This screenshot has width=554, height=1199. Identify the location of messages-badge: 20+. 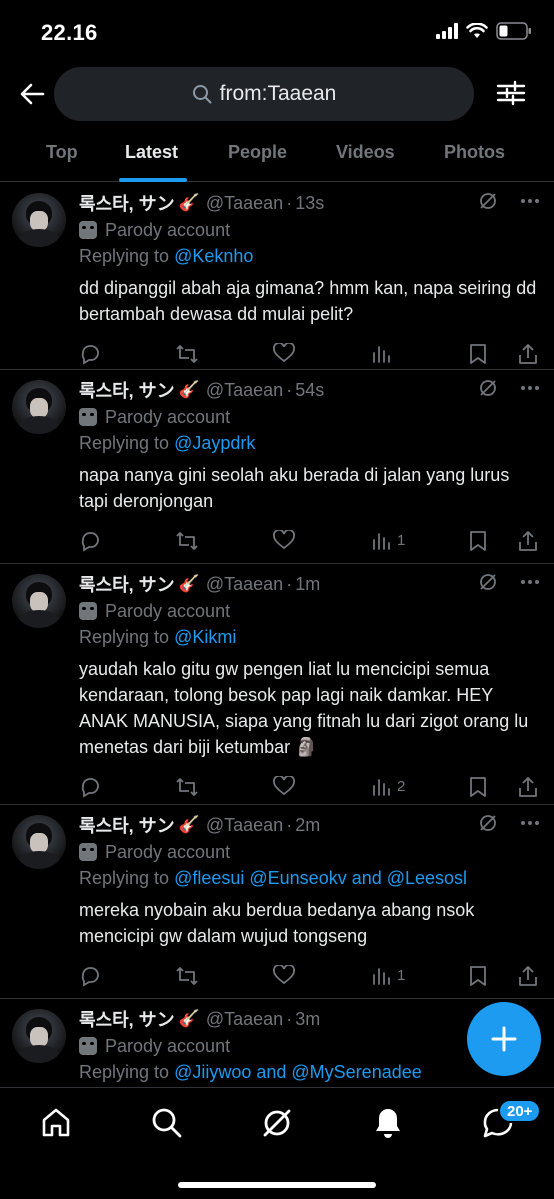
(520, 1111).